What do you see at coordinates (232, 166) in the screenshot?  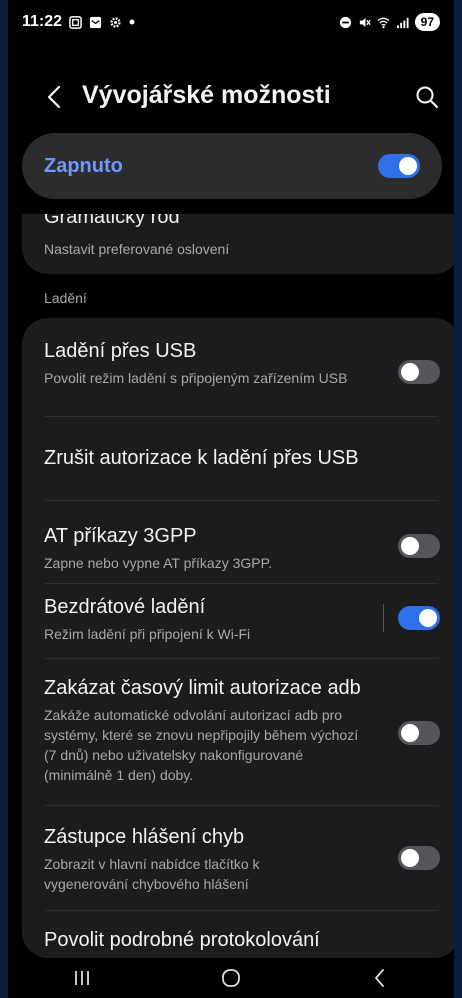 I see `master-switch-bar: Zapnuto` at bounding box center [232, 166].